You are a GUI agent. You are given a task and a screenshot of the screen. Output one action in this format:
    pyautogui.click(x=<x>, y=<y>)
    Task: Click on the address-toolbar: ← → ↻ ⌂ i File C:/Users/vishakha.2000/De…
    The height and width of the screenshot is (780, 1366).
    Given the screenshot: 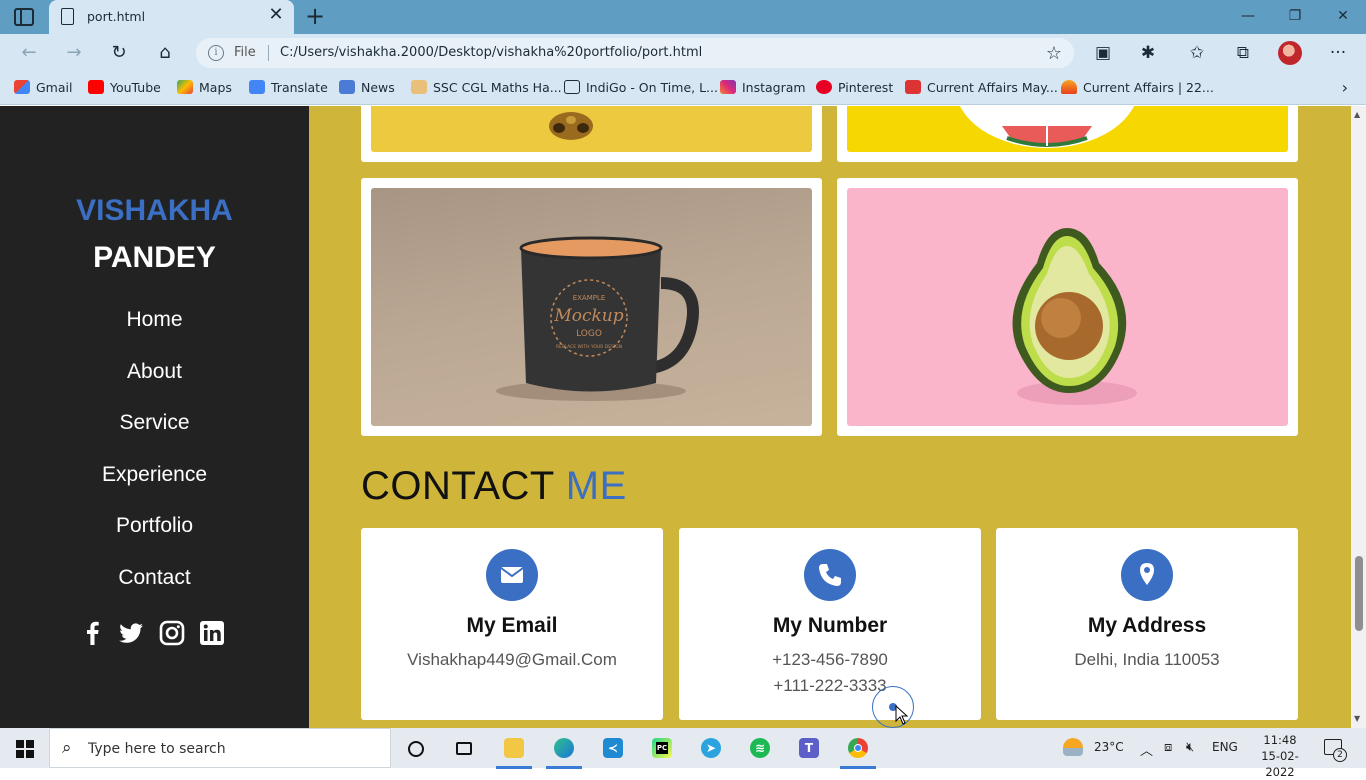 What is the action you would take?
    pyautogui.click(x=683, y=53)
    